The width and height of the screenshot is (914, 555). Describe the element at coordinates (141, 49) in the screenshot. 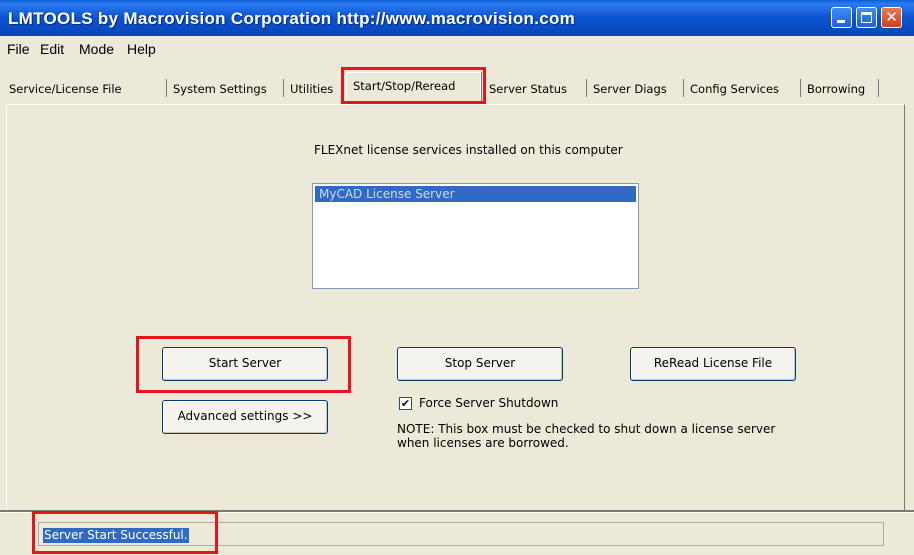

I see `menu-help: Help` at that location.